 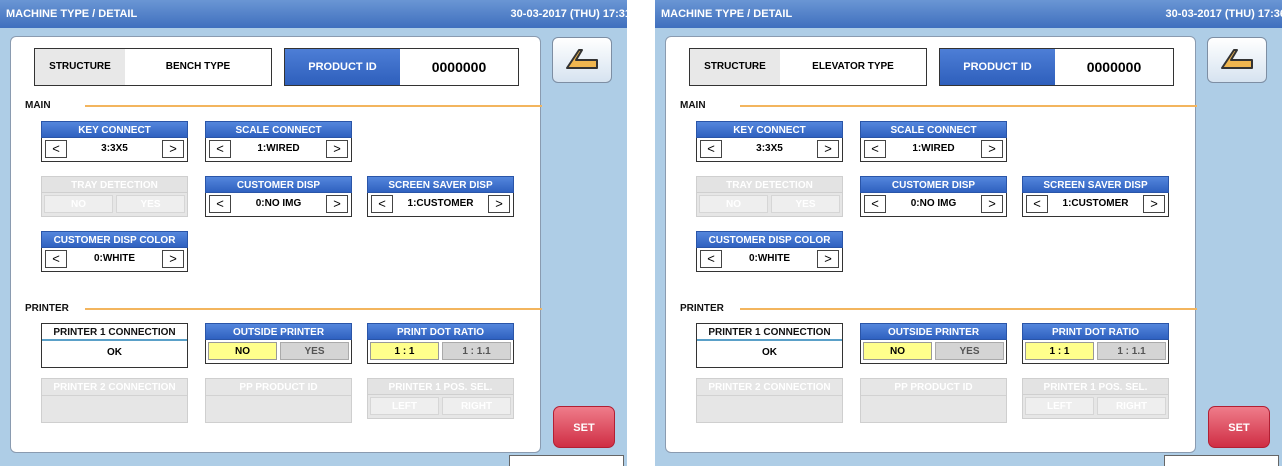 I want to click on print-dot-ratio-field: PRINT DOT RATIO 1 : 1 1 : 1.1, so click(x=440, y=345).